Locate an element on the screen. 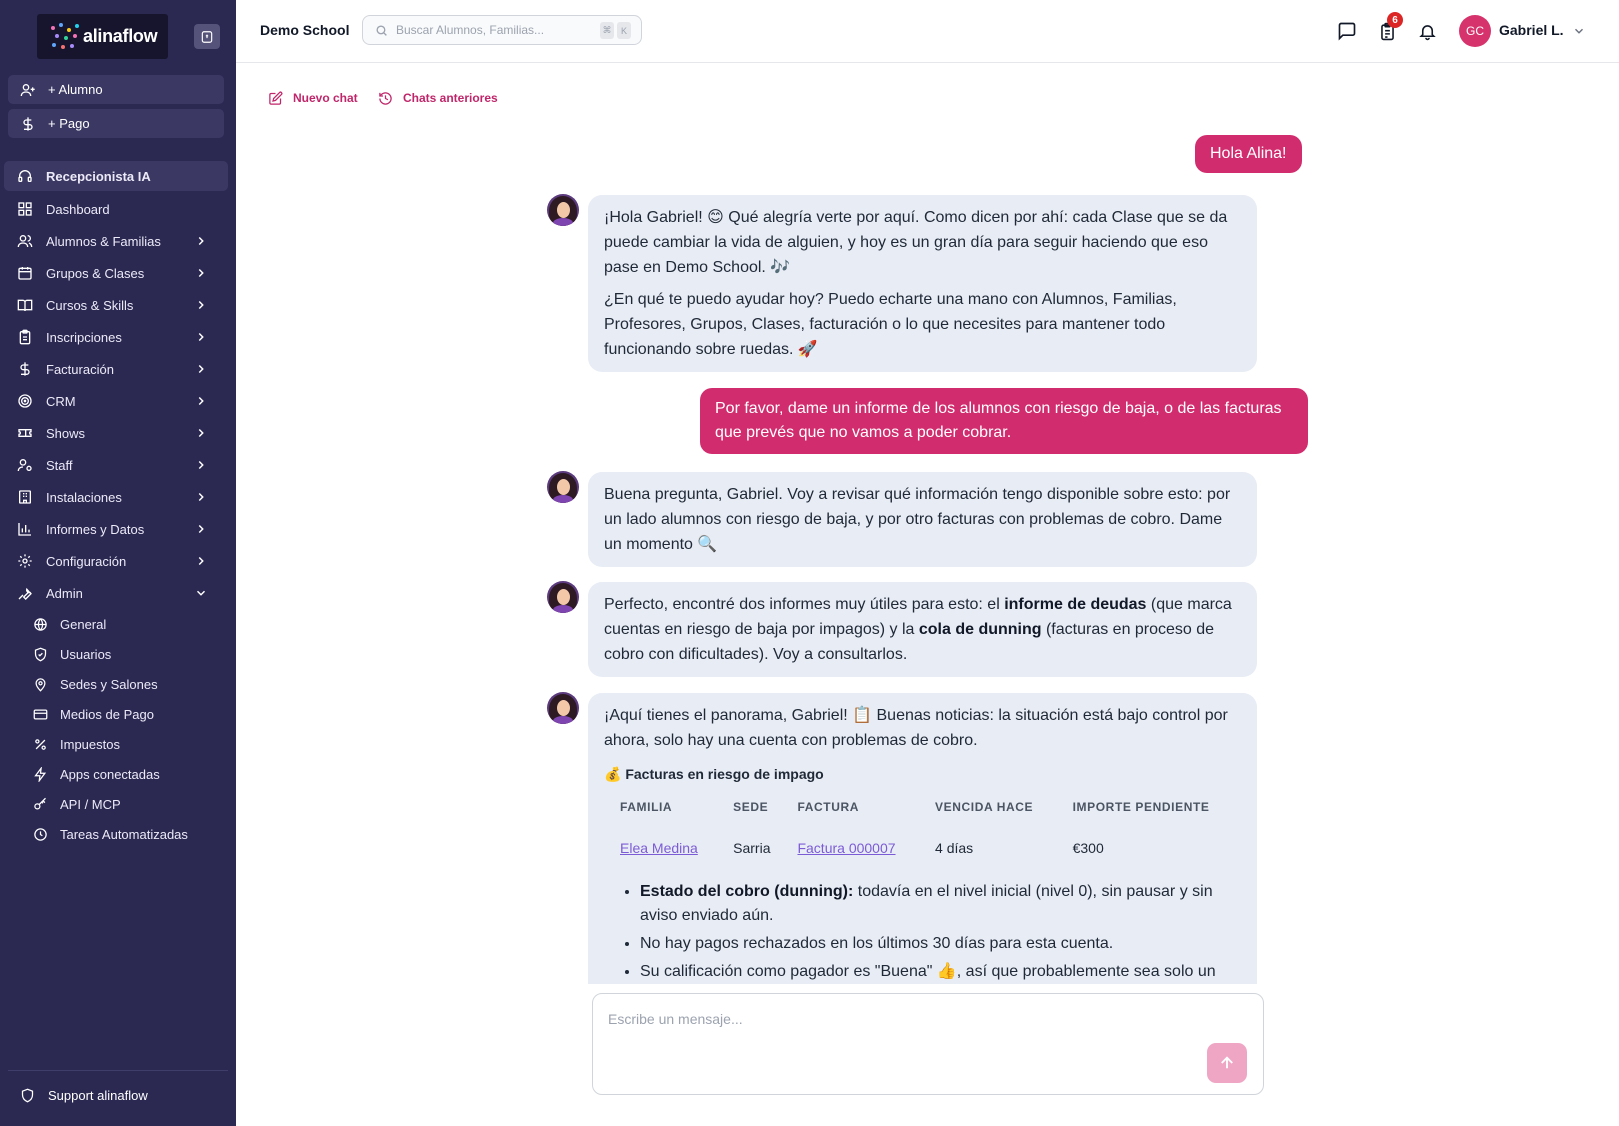  new-chat-button: Nuevo chat is located at coordinates (313, 98).